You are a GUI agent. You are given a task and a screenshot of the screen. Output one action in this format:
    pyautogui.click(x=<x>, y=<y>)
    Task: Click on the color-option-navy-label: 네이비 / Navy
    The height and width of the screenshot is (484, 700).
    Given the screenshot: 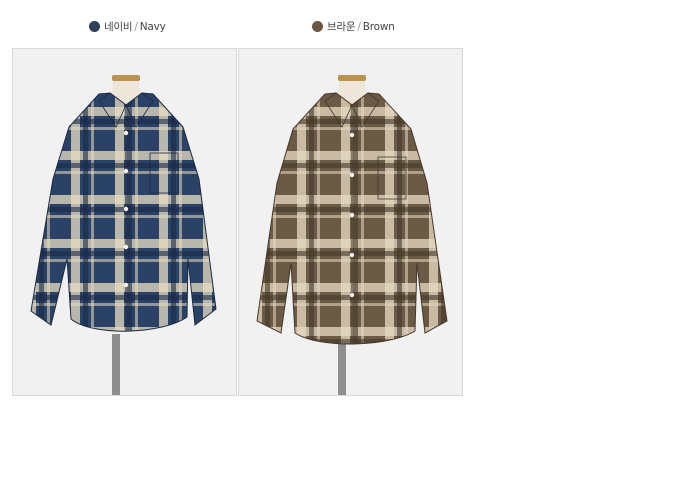 What is the action you would take?
    pyautogui.click(x=127, y=26)
    